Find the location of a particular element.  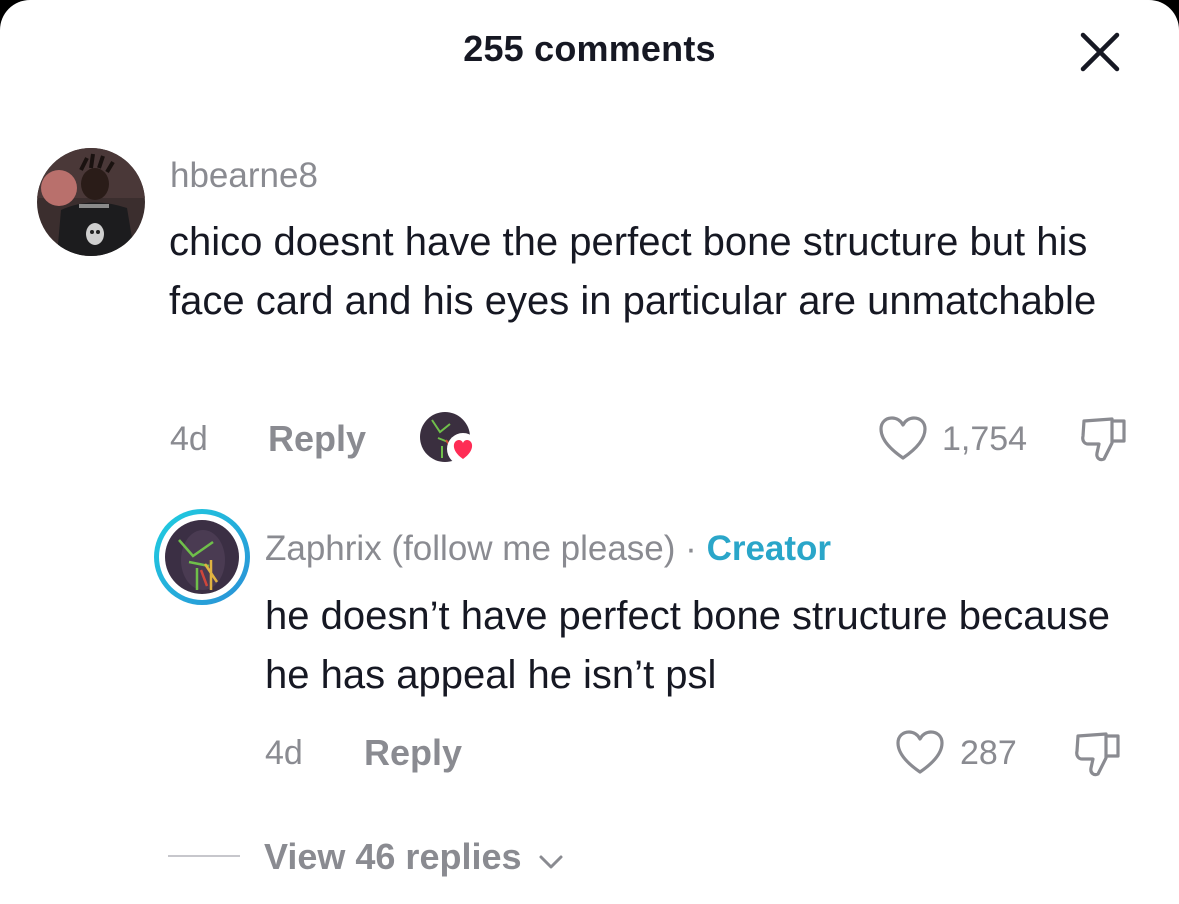

like-count: 287 is located at coordinates (988, 753).